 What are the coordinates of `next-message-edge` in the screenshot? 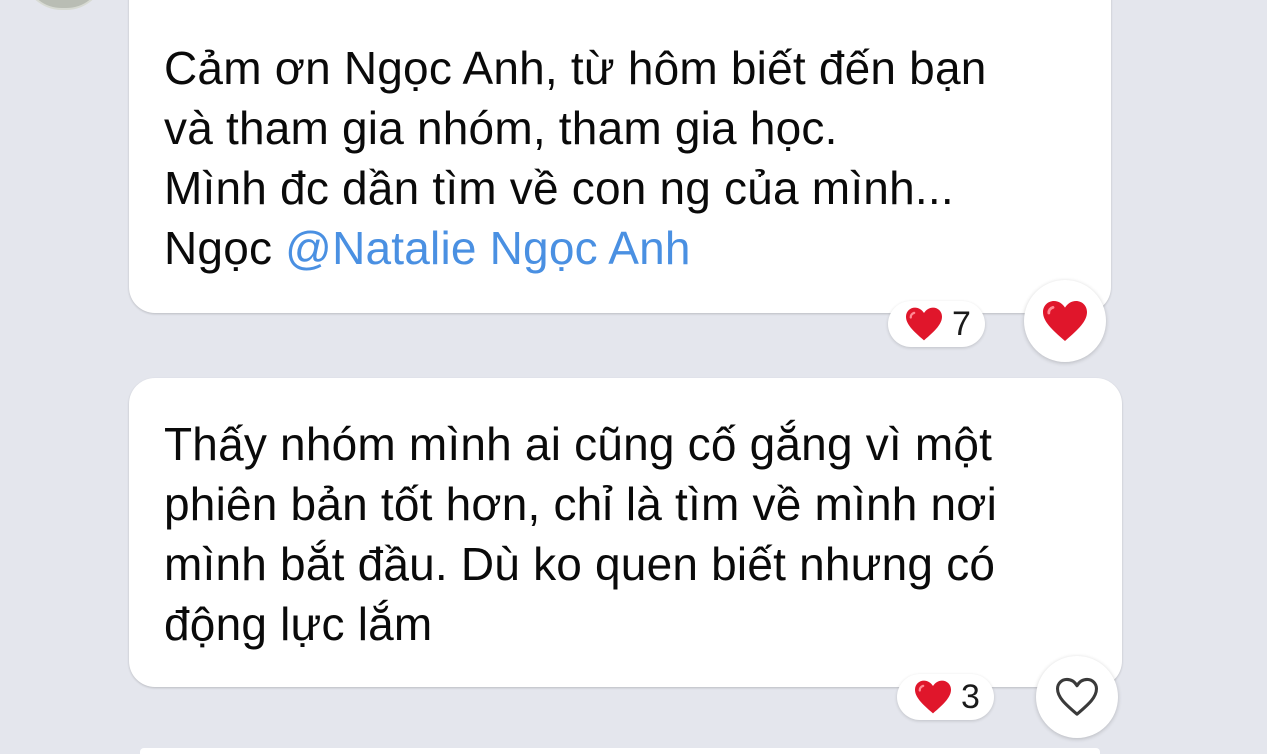 It's located at (620, 751).